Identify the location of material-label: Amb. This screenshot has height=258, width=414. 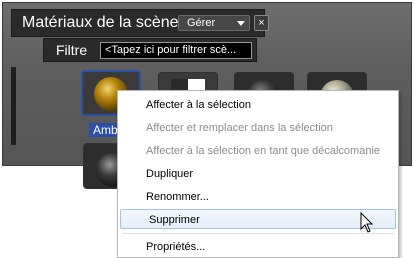
(105, 130).